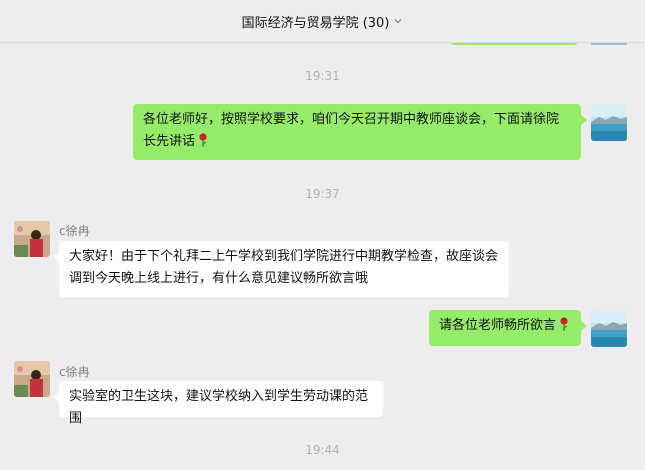  I want to click on message-text: 实验室的卫生这块，建议学校纳入到学生劳动课的范围, so click(219, 407).